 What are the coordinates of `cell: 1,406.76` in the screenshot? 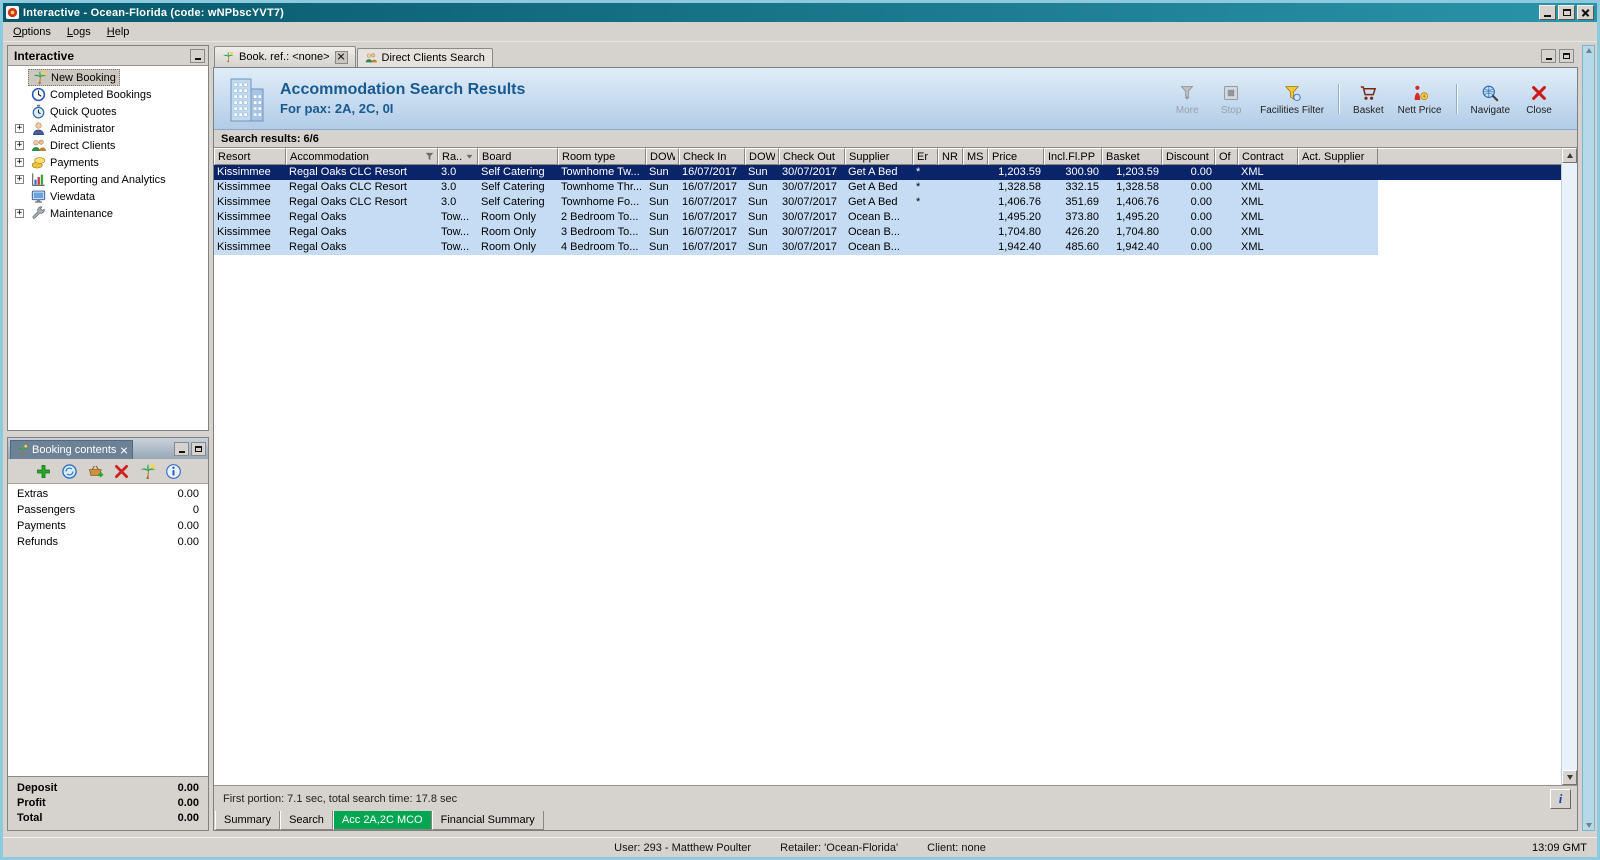 It's located at (1019, 202).